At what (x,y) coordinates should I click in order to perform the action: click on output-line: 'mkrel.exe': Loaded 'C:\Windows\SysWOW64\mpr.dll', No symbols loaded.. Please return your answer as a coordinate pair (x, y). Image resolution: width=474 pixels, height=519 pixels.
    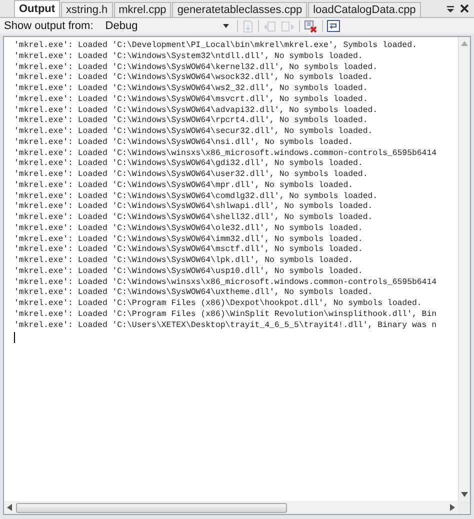
    Looking at the image, I should click on (184, 186).